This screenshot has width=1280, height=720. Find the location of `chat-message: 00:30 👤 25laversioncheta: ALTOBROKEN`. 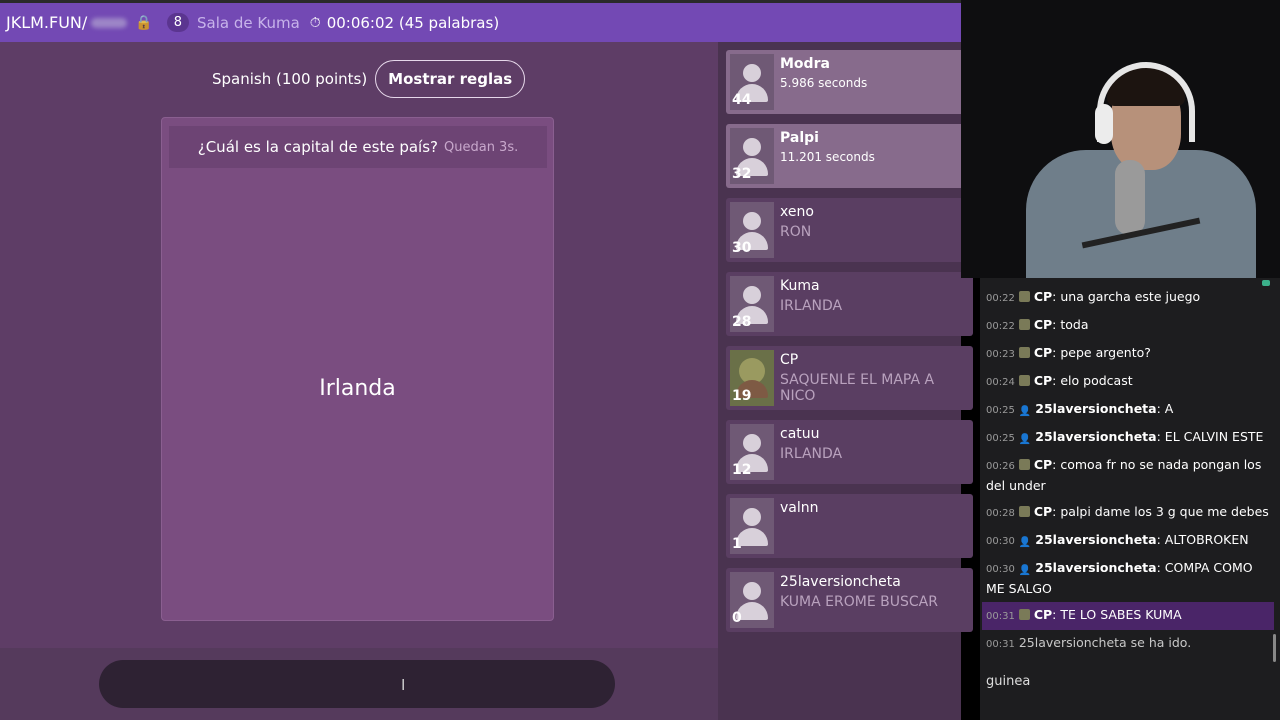

chat-message: 00:30 👤 25laversioncheta: ALTOBROKEN is located at coordinates (1128, 541).